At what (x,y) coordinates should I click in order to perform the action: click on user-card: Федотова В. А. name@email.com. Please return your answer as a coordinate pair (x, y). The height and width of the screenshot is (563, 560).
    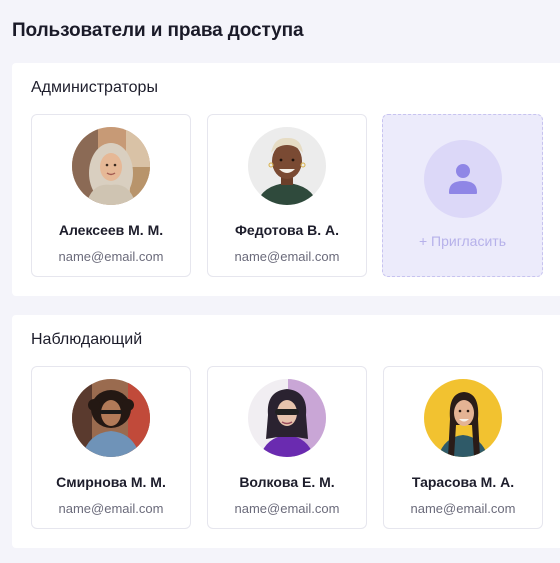
    Looking at the image, I should click on (287, 195).